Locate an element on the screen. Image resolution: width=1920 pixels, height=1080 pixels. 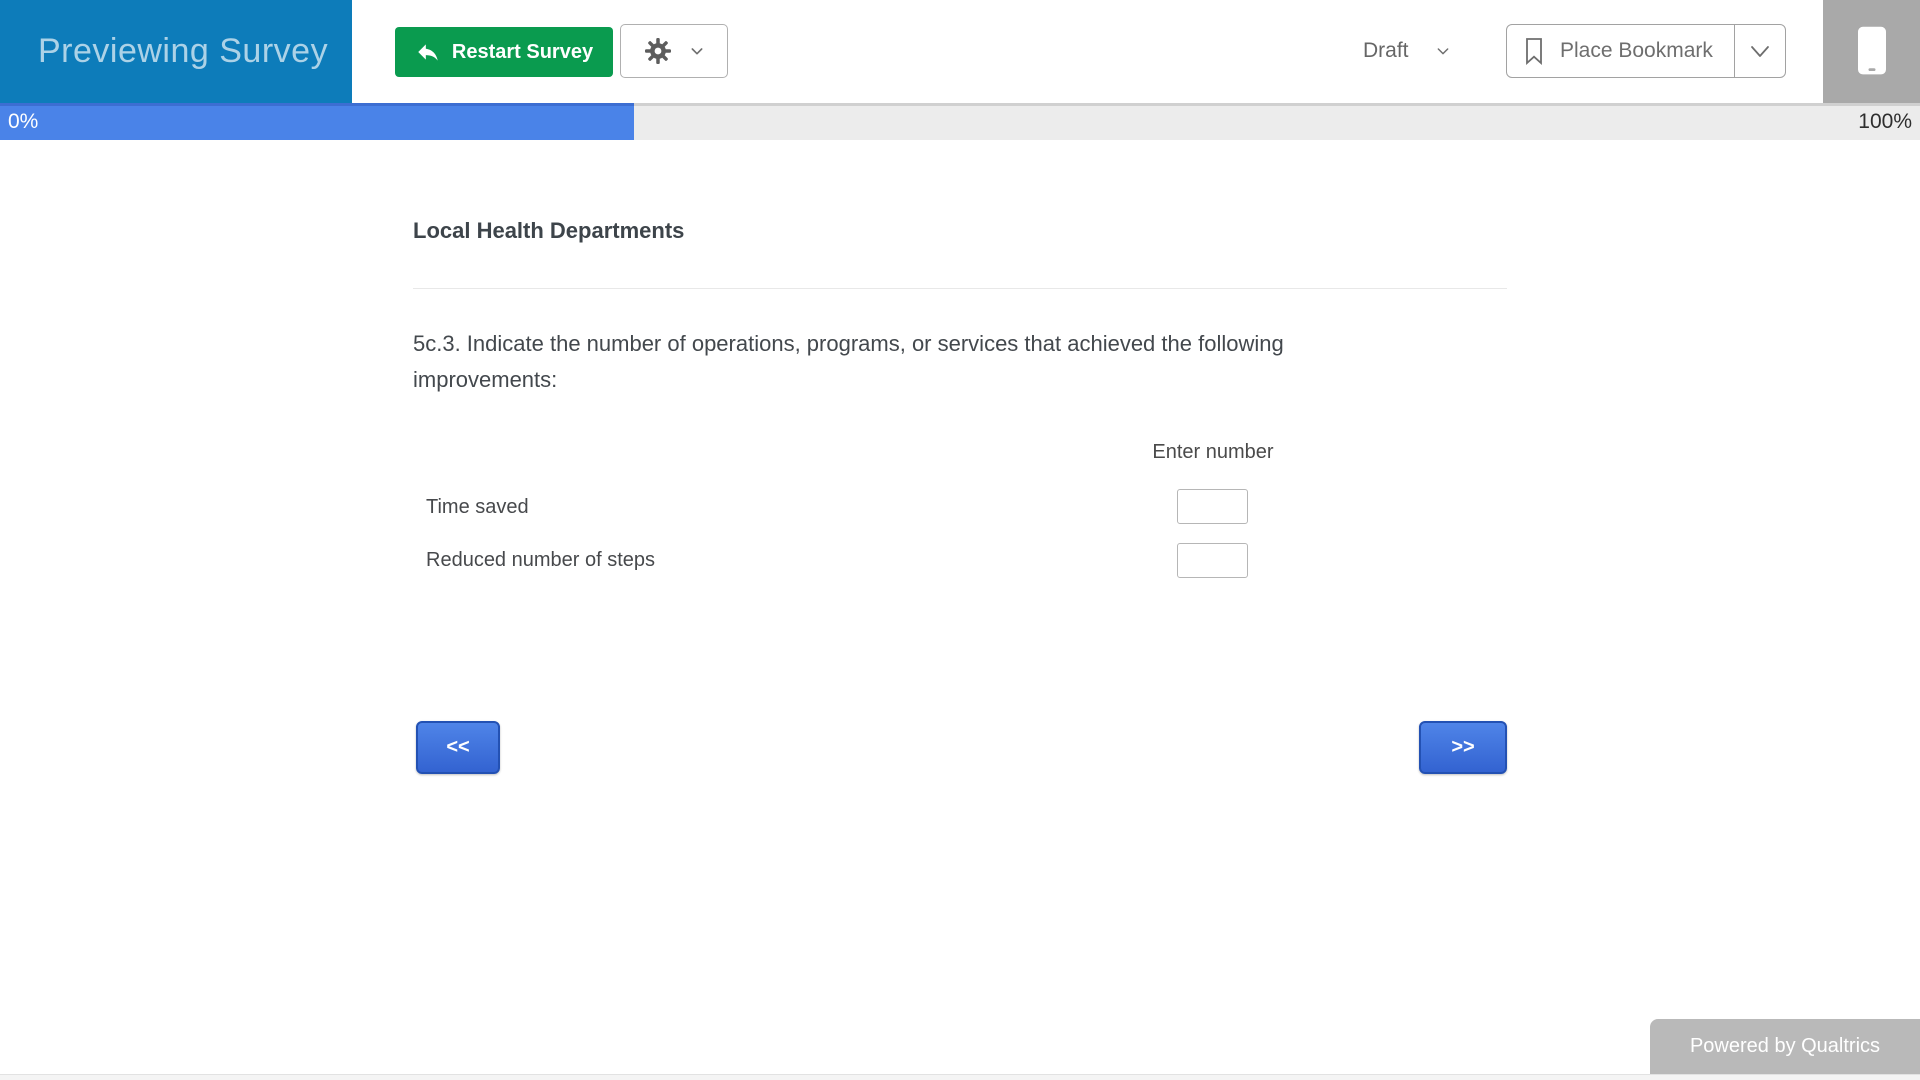
chevron-down-icon is located at coordinates (1760, 51).